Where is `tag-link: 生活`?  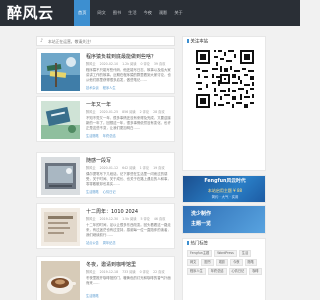
tag-link: 生活 is located at coordinates (245, 253).